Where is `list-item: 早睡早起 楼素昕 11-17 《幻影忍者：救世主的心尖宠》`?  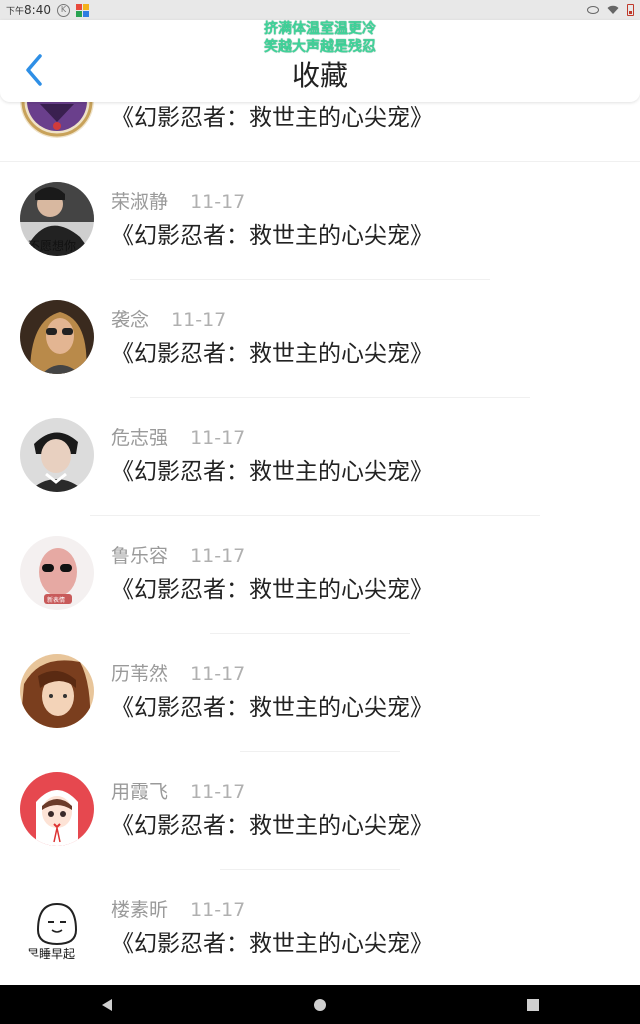 list-item: 早睡早起 楼素昕 11-17 《幻影忍者：救世主的心尖宠》 is located at coordinates (320, 929).